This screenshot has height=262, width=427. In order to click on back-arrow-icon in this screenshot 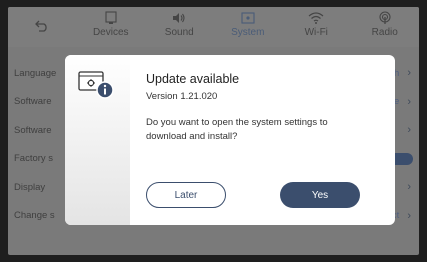, I will do `click(42, 27)`.